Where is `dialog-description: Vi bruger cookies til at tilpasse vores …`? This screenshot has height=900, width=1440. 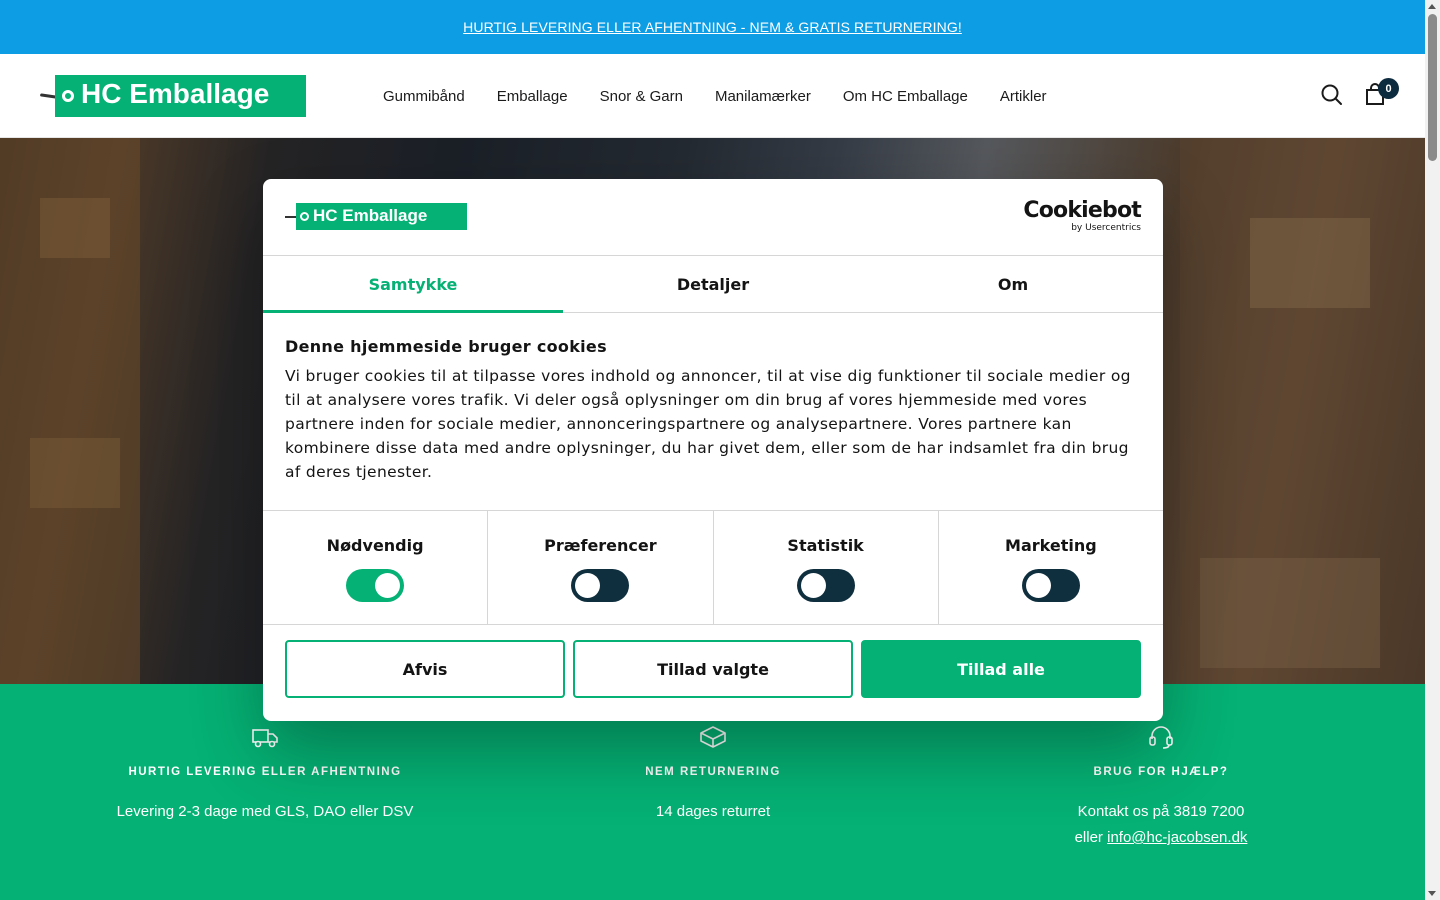
dialog-description: Vi bruger cookies til at tilpasse vores … is located at coordinates (708, 424).